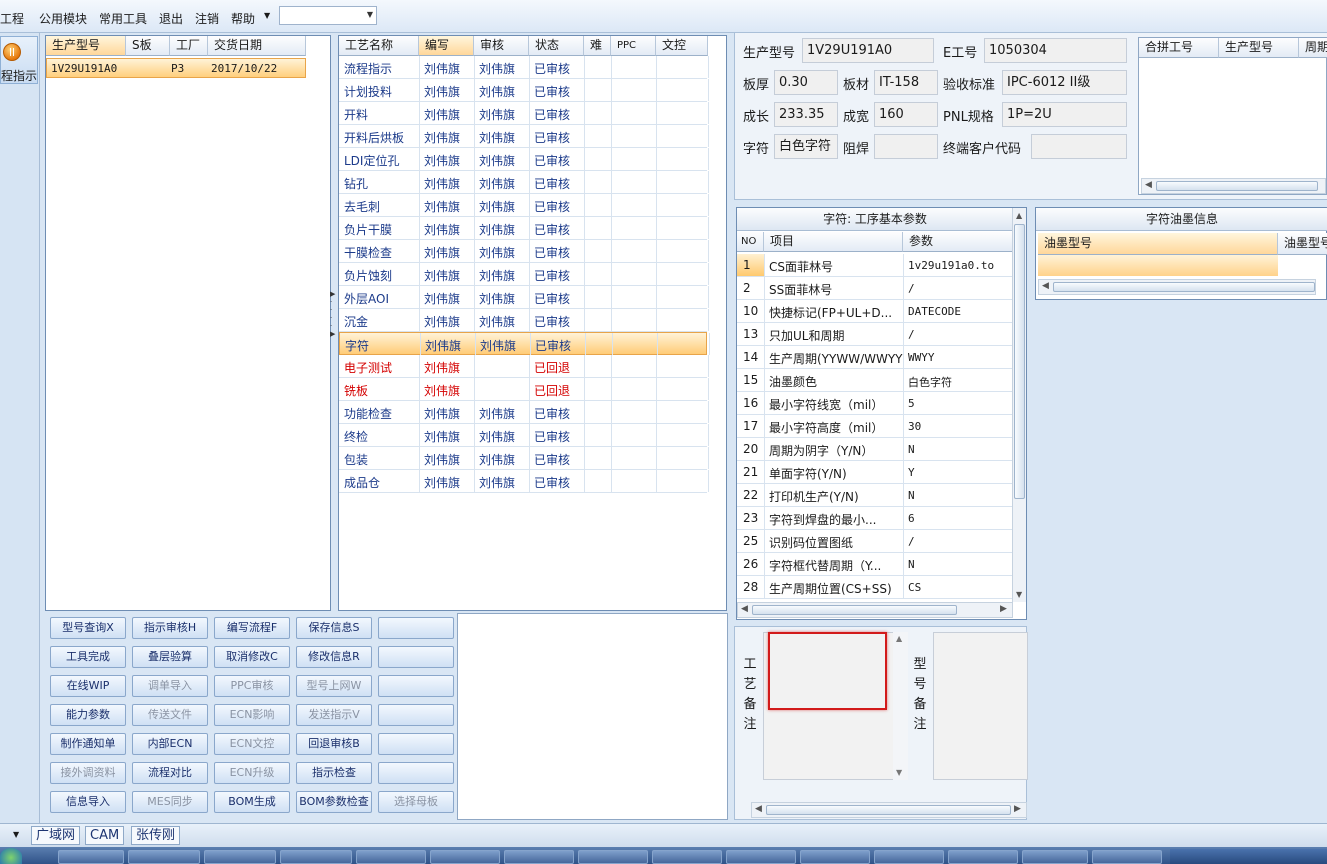 The height and width of the screenshot is (864, 1327). I want to click on param-row: 13 只加UL和周期 /, so click(875, 334).